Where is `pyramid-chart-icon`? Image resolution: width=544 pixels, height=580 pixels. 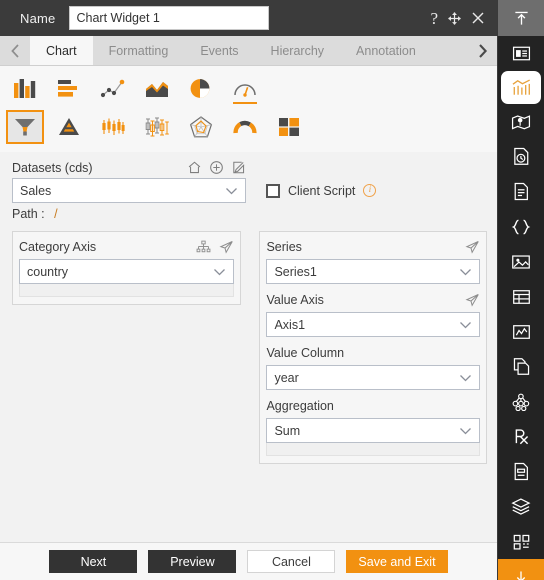
pyramid-chart-icon is located at coordinates (69, 127).